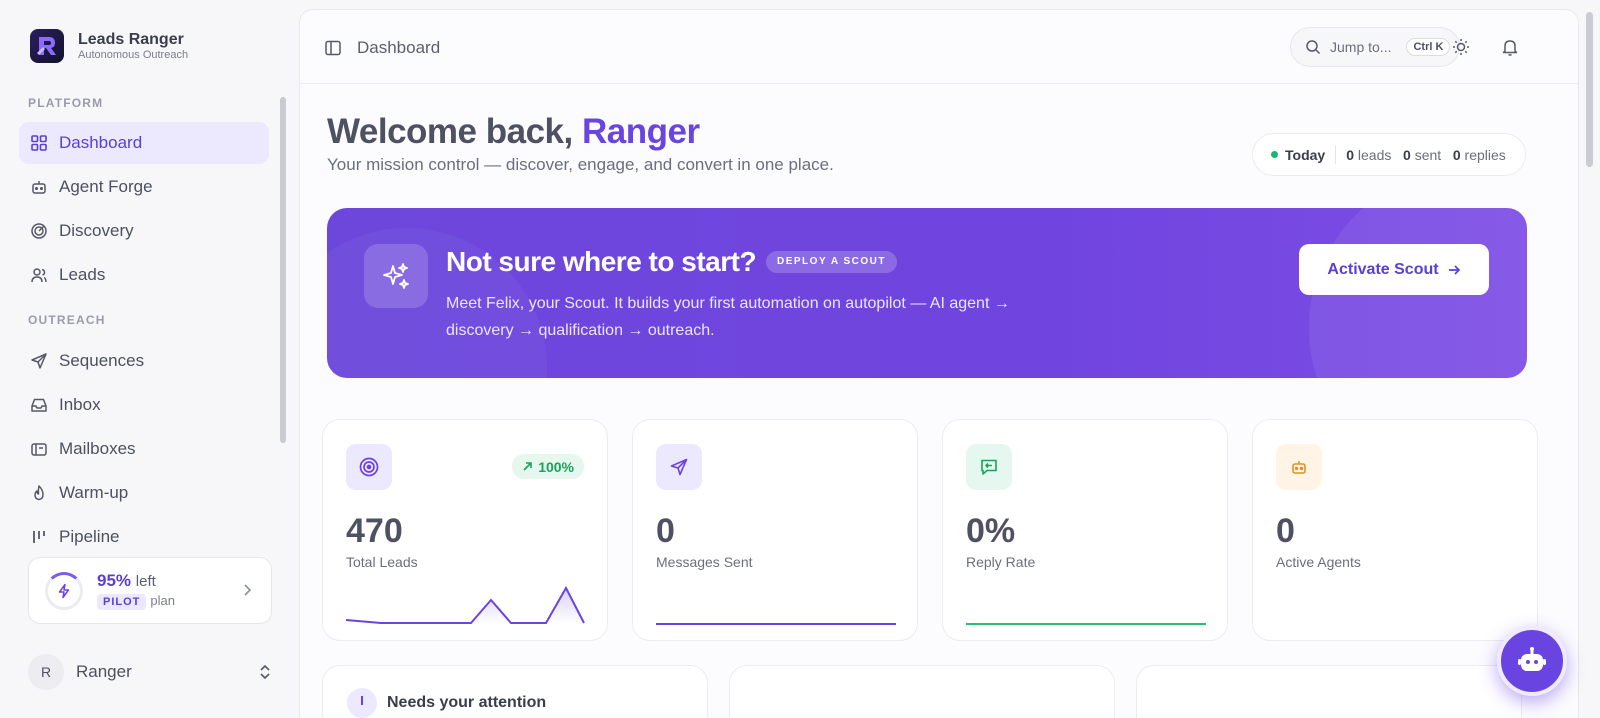  What do you see at coordinates (144, 533) in the screenshot?
I see `sidebar-item-pipeline: Pipeline` at bounding box center [144, 533].